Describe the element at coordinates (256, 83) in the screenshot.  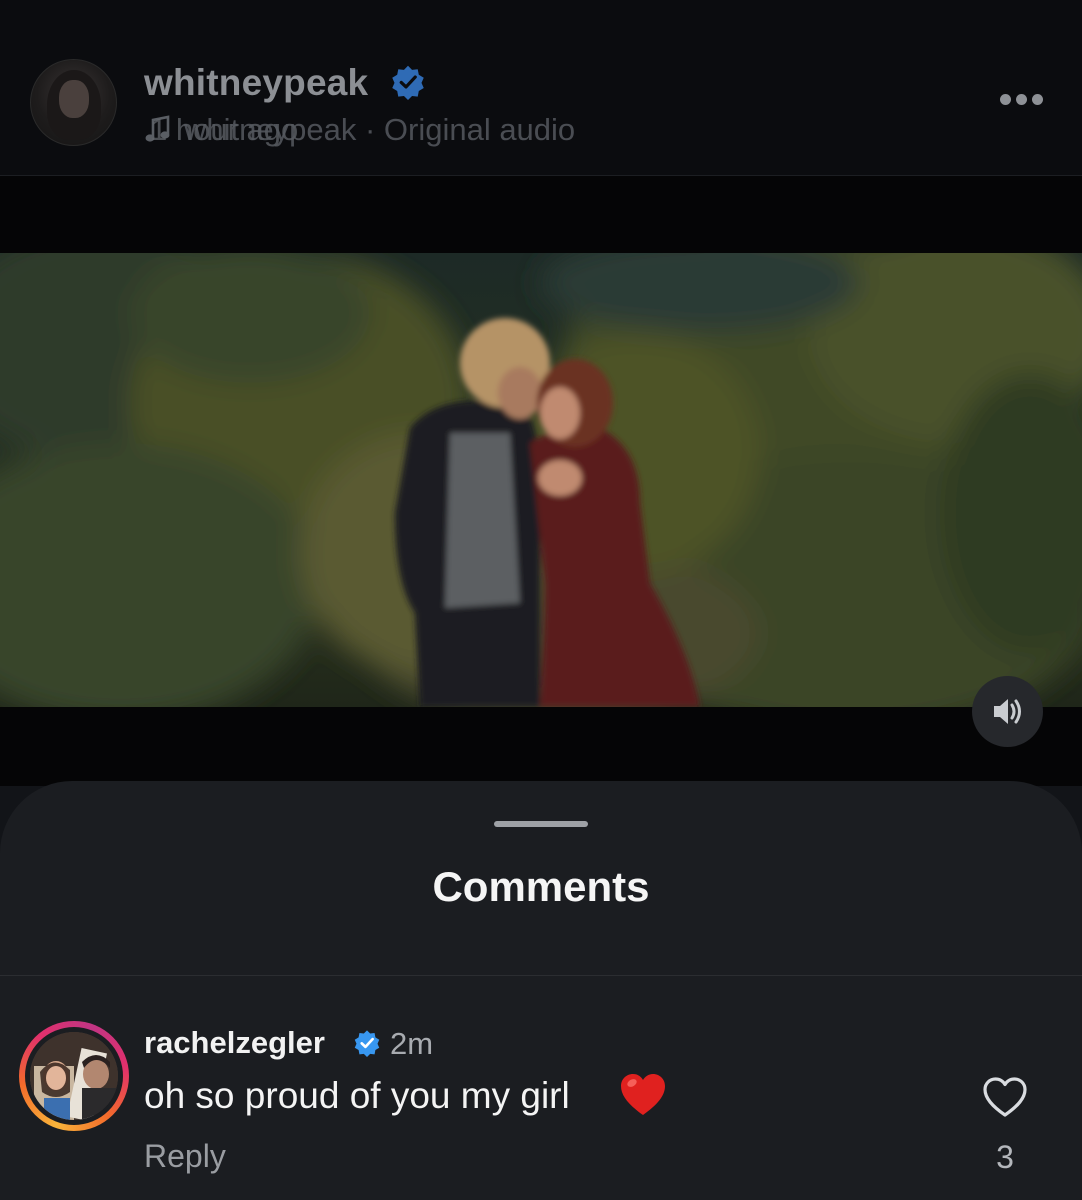
I see `post-author-username: whitneypeak` at that location.